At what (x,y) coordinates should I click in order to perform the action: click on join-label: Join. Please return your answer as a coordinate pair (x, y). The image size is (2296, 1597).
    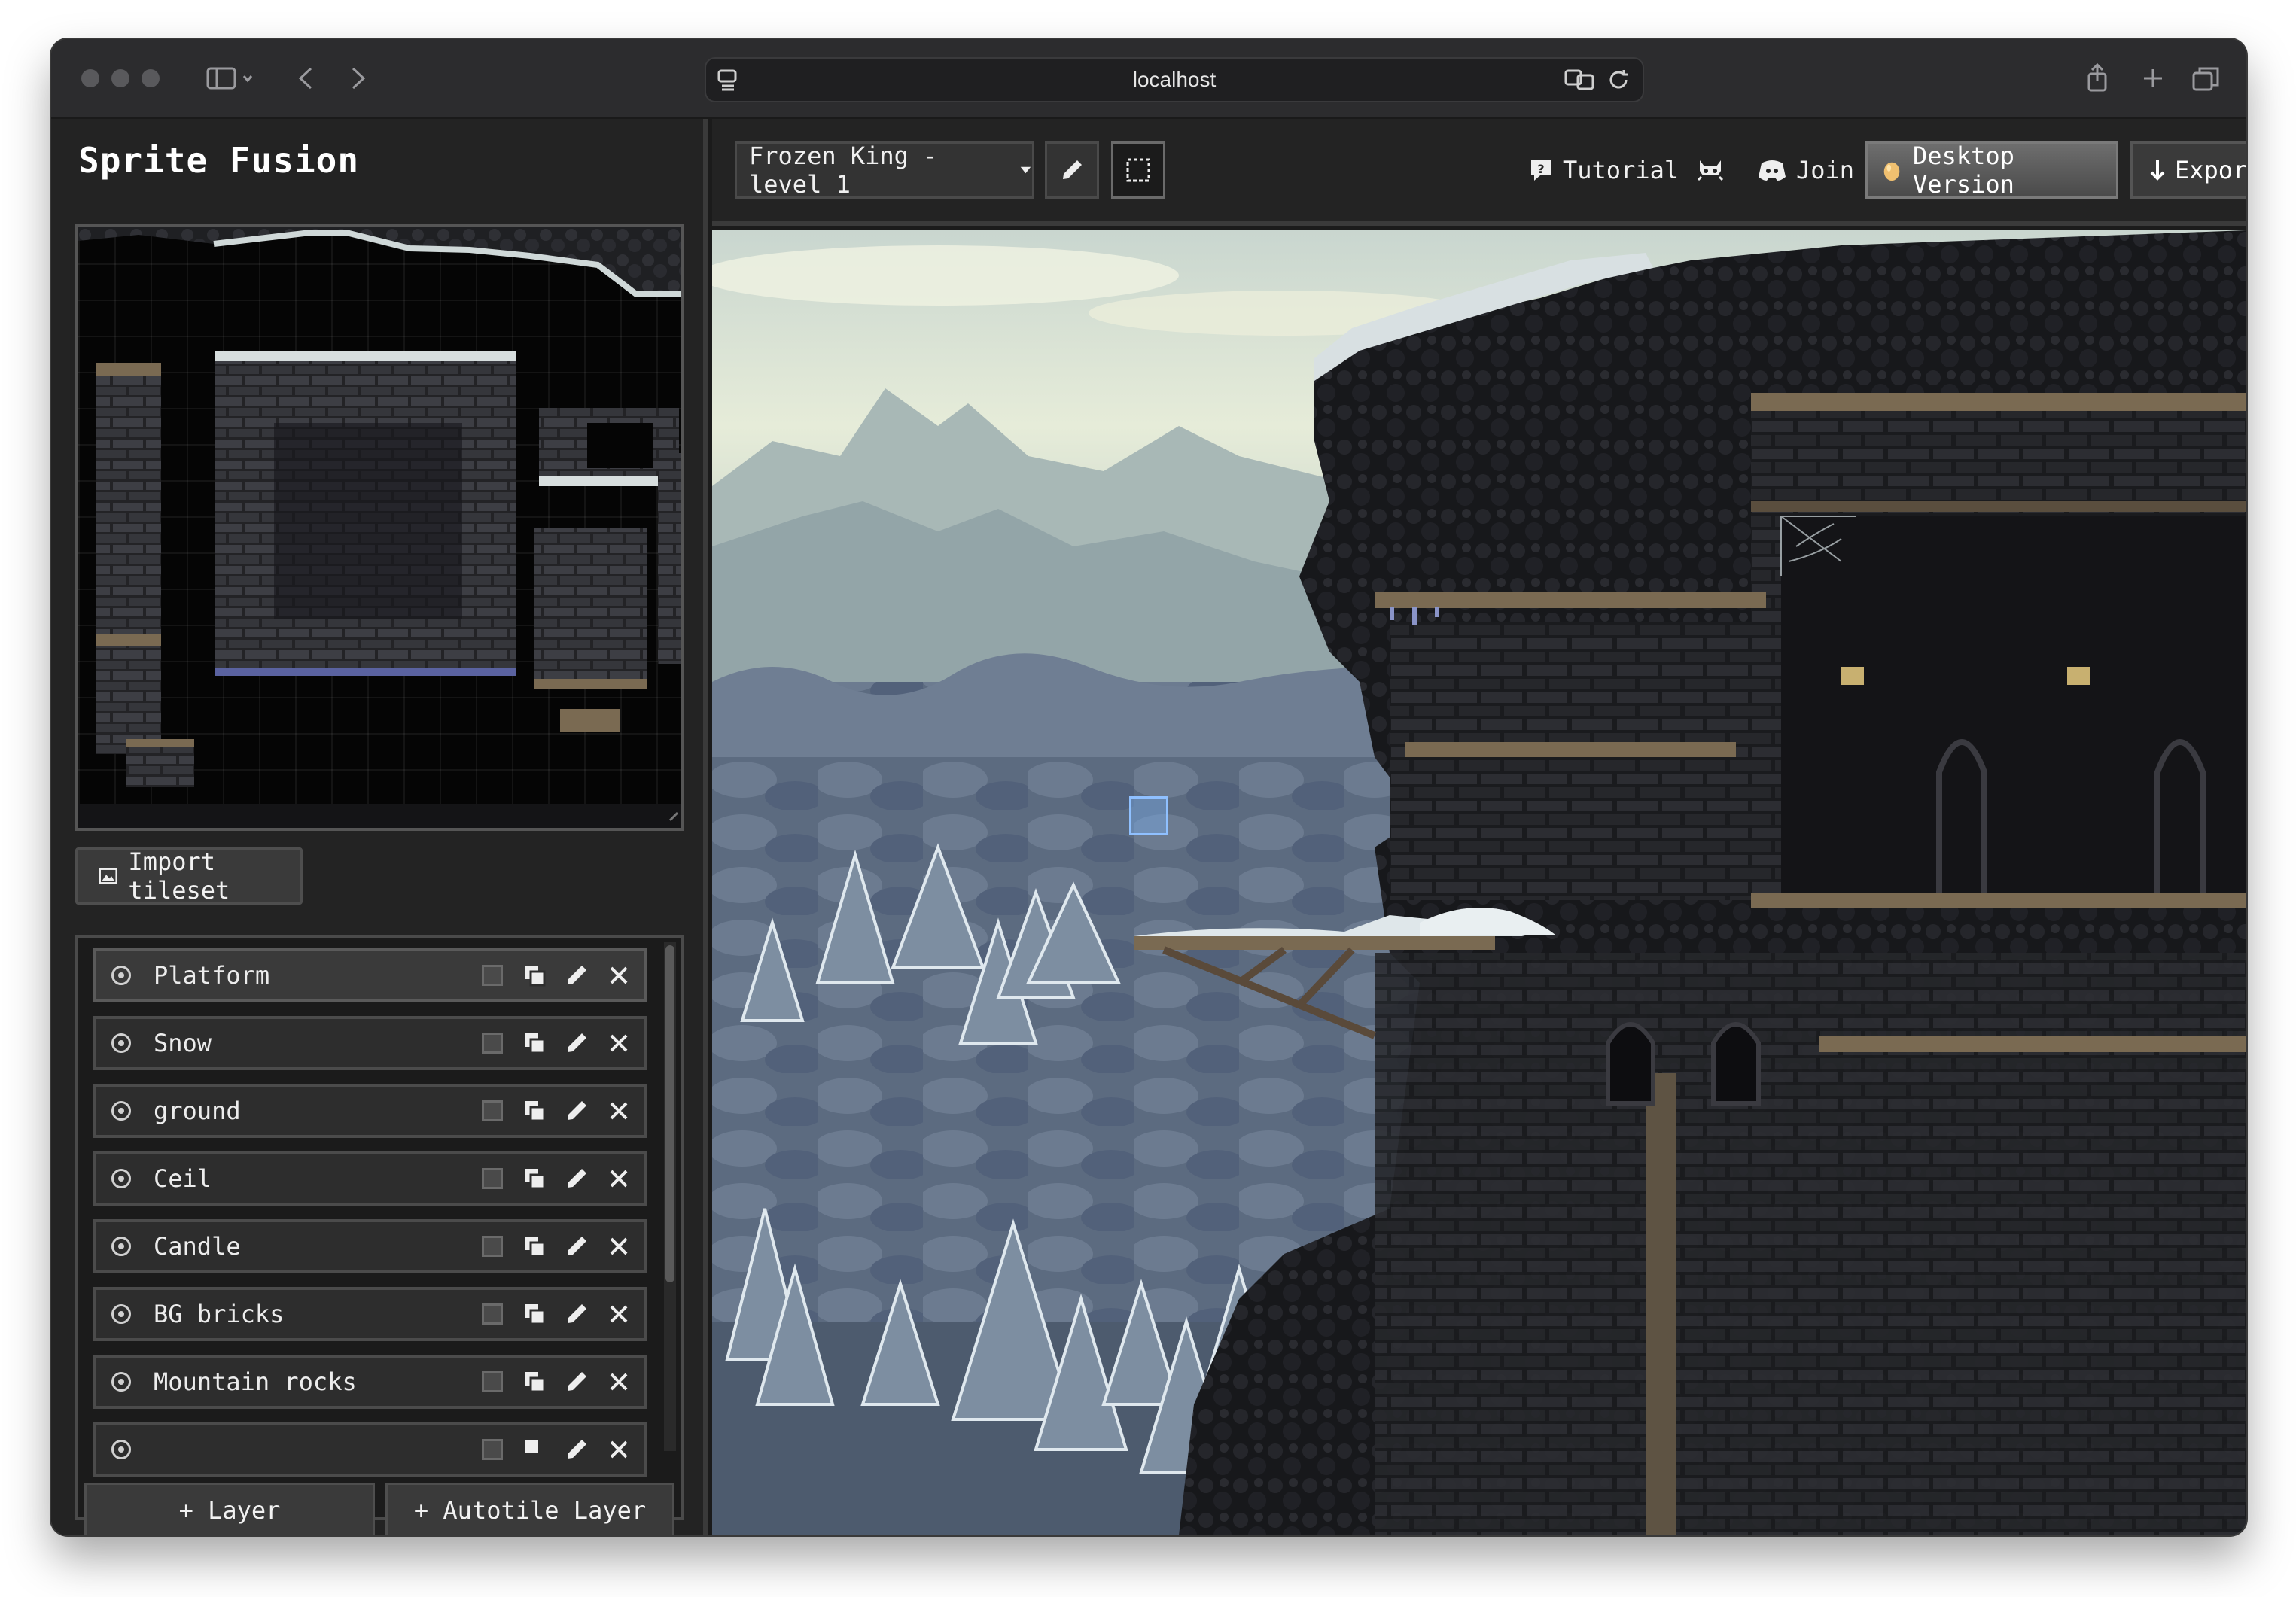
    Looking at the image, I should click on (1825, 170).